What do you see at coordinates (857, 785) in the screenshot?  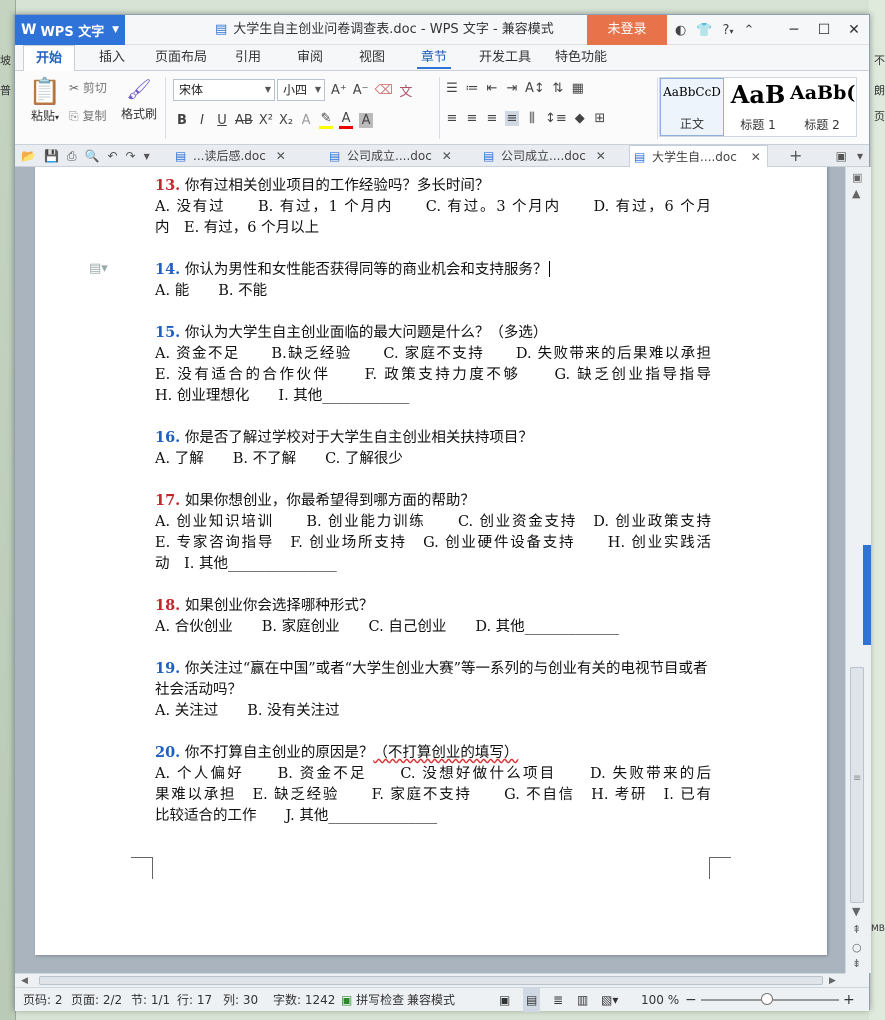 I see `scroll-thumb` at bounding box center [857, 785].